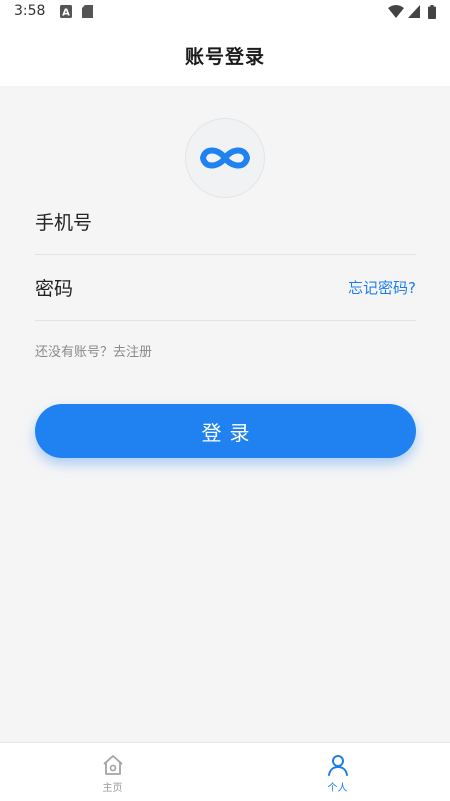  Describe the element at coordinates (225, 221) in the screenshot. I see `phone-field: 手机号` at that location.